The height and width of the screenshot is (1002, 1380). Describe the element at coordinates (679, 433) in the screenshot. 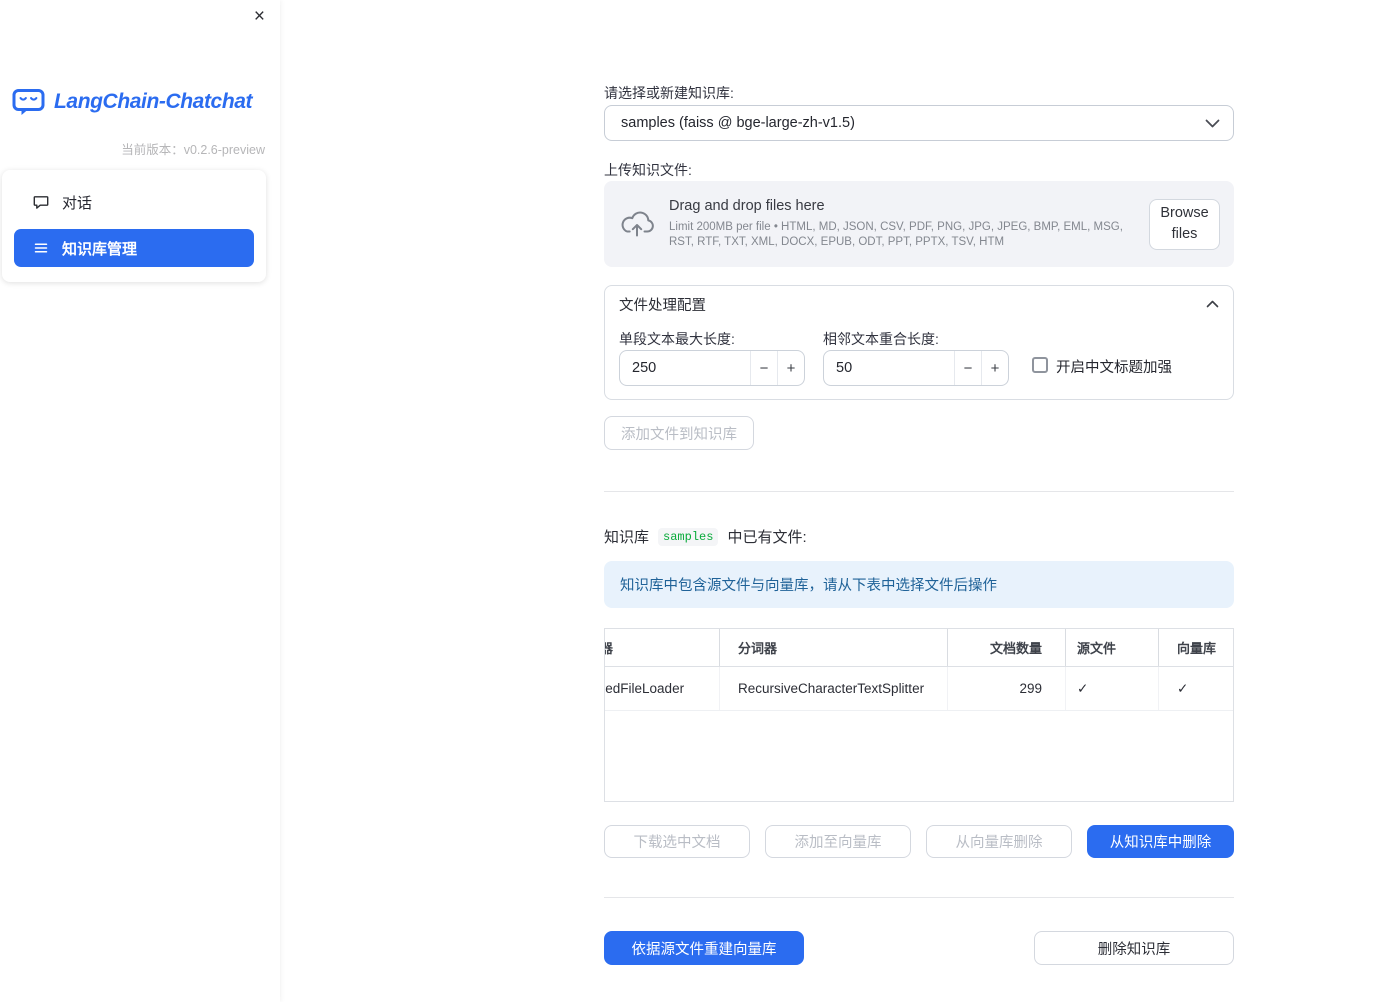

I see `add-files-to-kb-button: 添加文件到知识库` at that location.